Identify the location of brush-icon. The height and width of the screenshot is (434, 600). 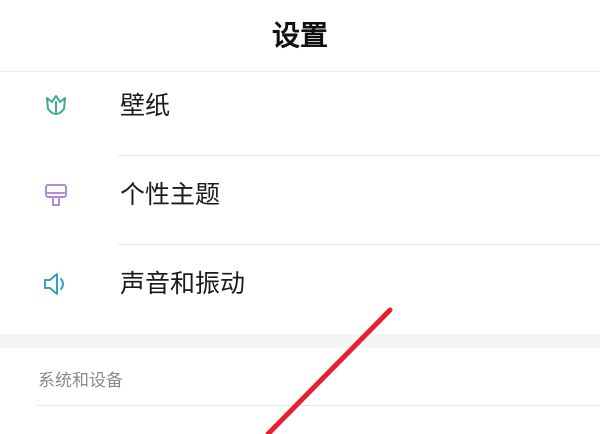
(56, 195).